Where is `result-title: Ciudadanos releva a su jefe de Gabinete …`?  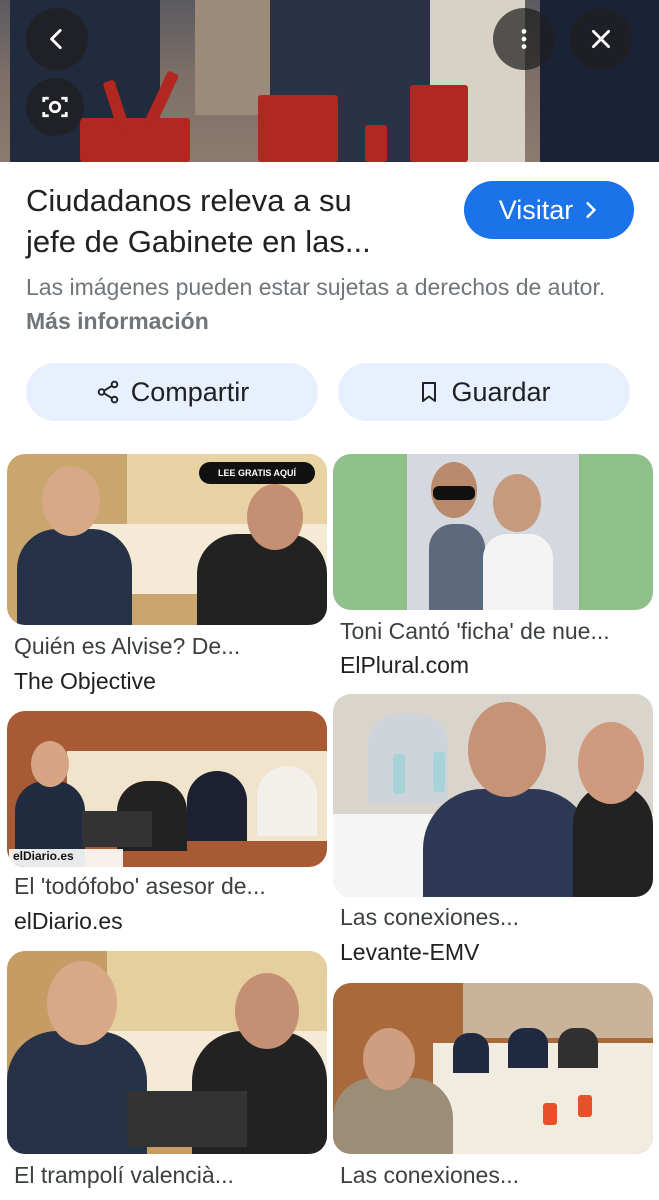 result-title: Ciudadanos releva a su jefe de Gabinete … is located at coordinates (236, 221).